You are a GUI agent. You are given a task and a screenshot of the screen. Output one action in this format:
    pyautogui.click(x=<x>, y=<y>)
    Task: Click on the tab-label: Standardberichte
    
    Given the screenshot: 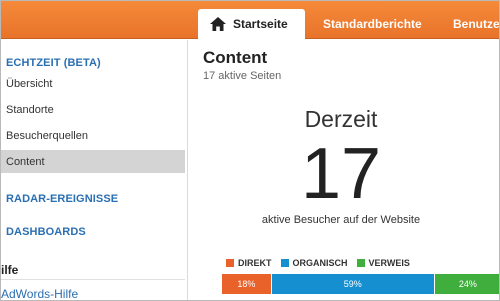 What is the action you would take?
    pyautogui.click(x=372, y=24)
    